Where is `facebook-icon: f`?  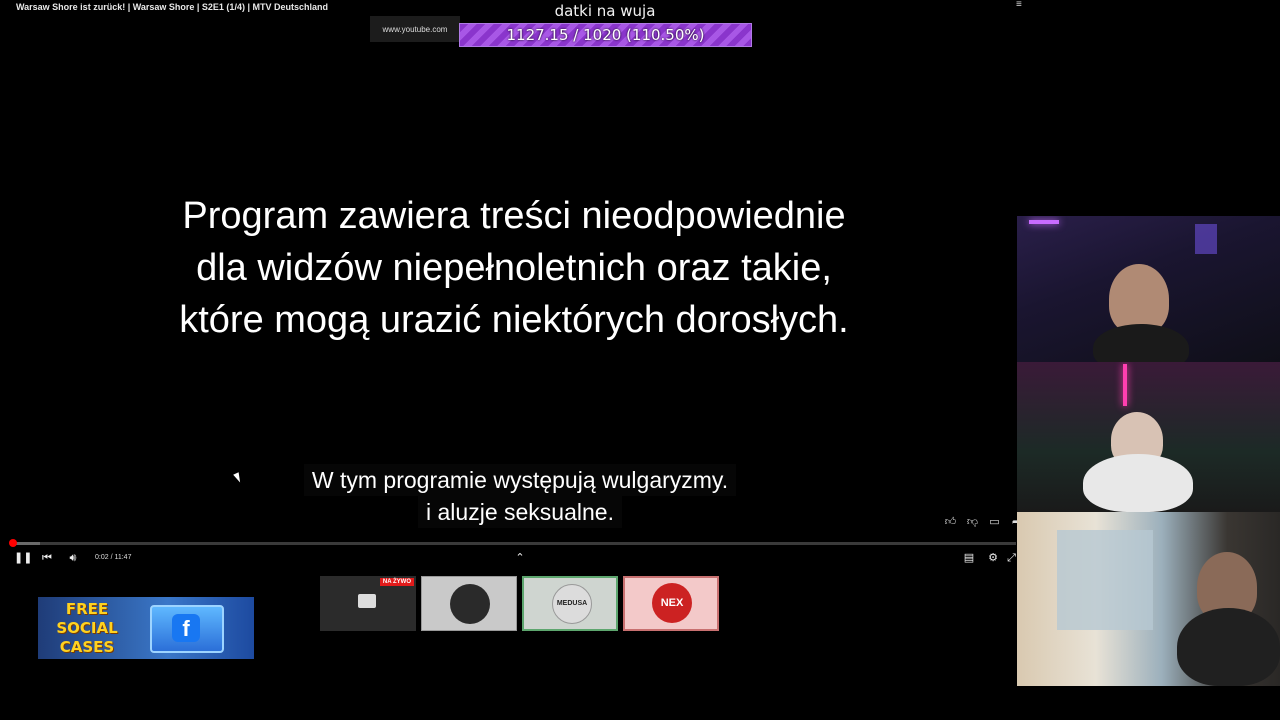
facebook-icon: f is located at coordinates (186, 628).